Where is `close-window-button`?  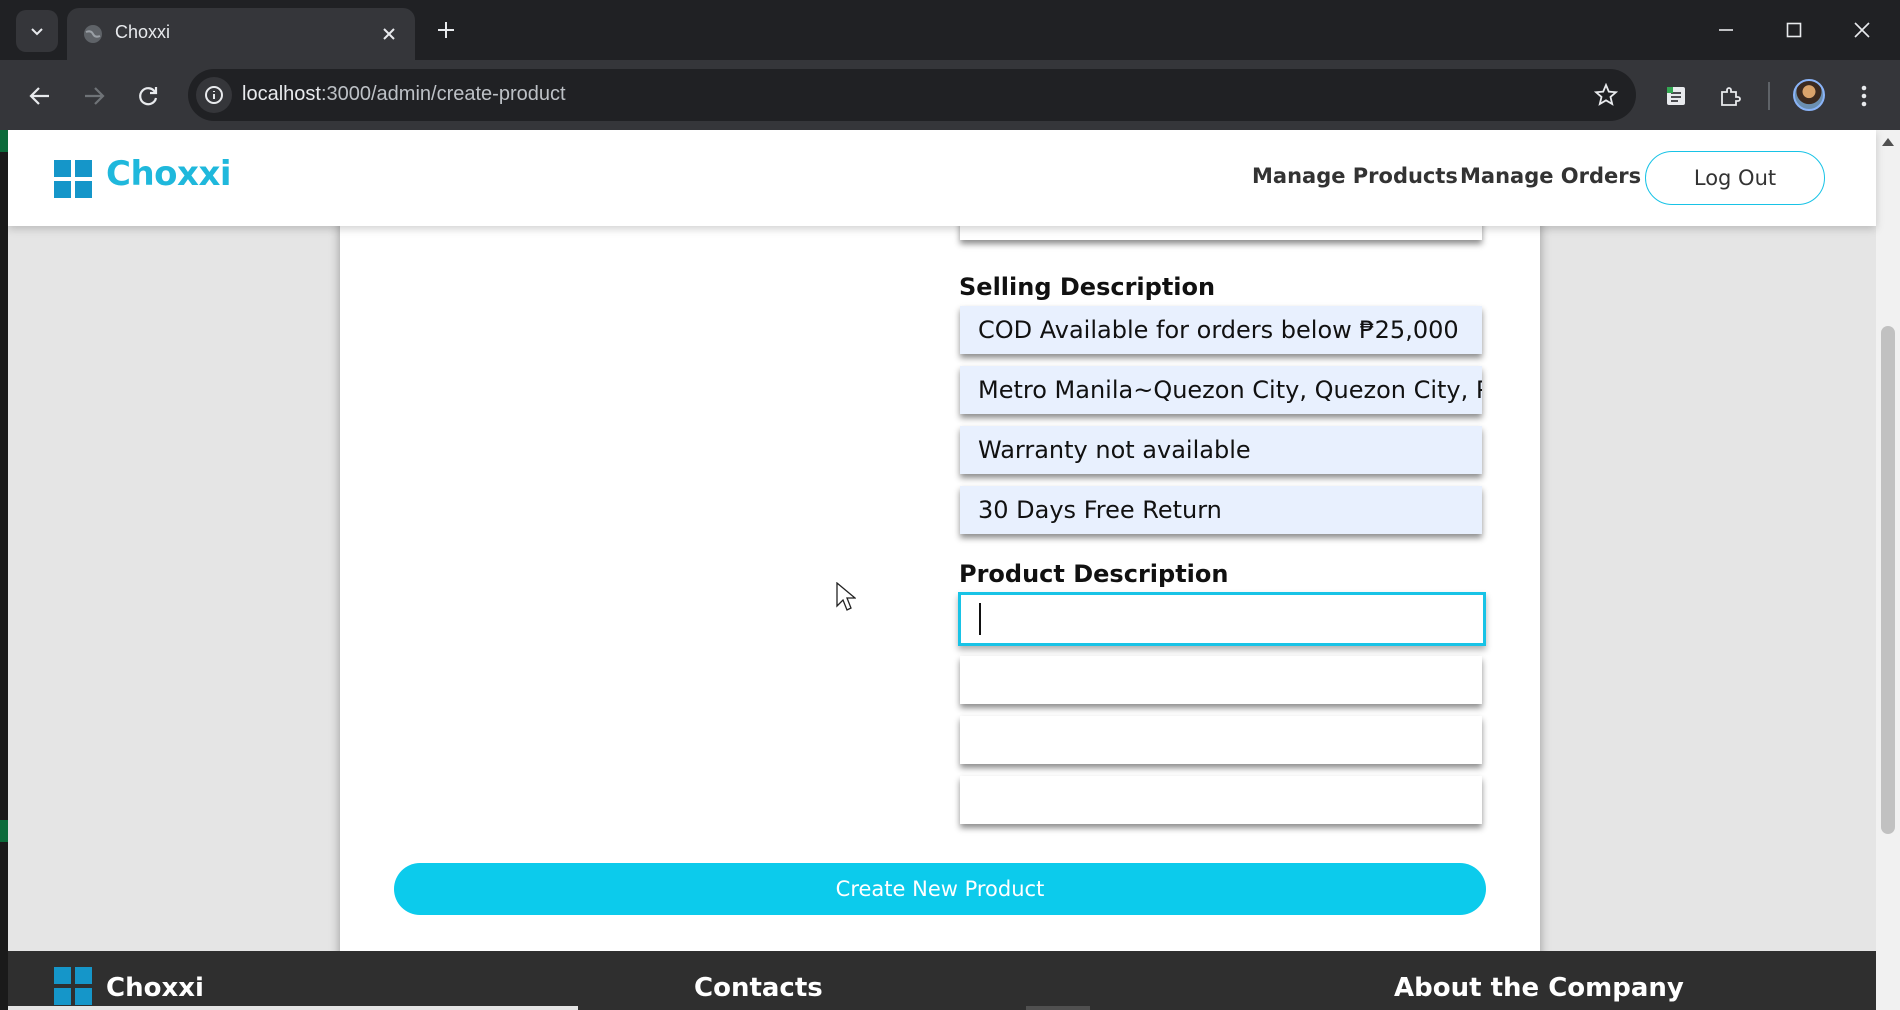 close-window-button is located at coordinates (1862, 30).